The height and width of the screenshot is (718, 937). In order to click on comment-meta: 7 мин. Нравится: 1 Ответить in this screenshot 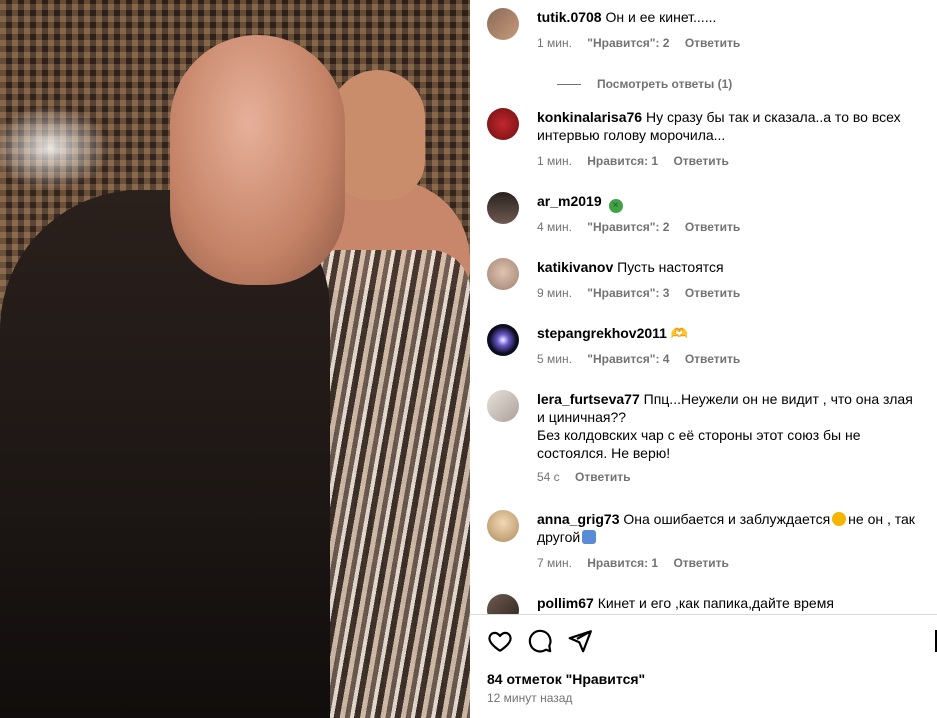, I will do `click(639, 563)`.